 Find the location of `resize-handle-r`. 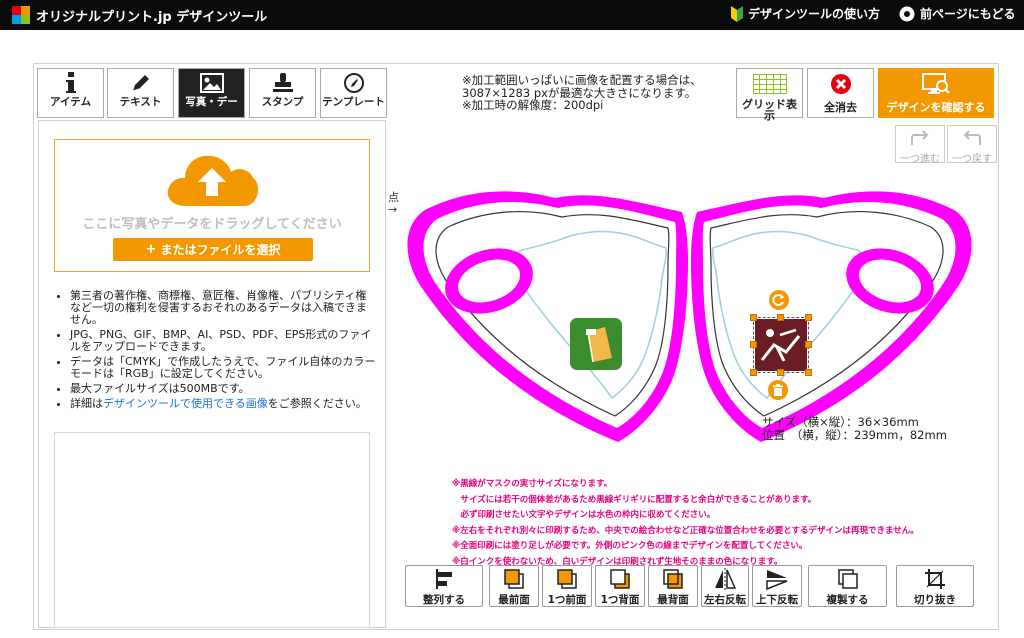

resize-handle-r is located at coordinates (808, 344).